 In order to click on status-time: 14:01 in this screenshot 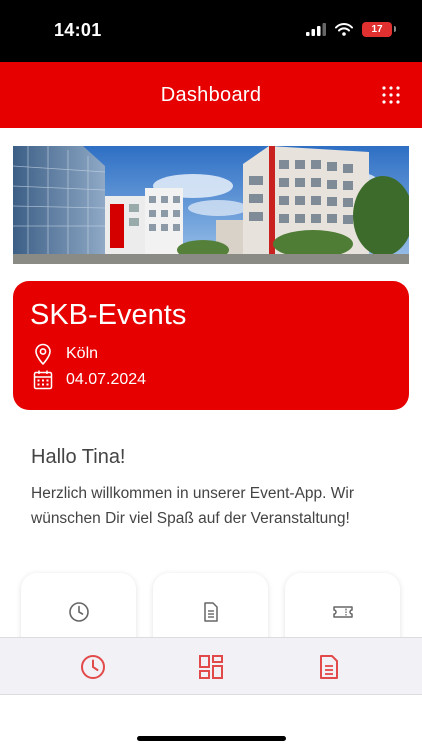, I will do `click(78, 30)`.